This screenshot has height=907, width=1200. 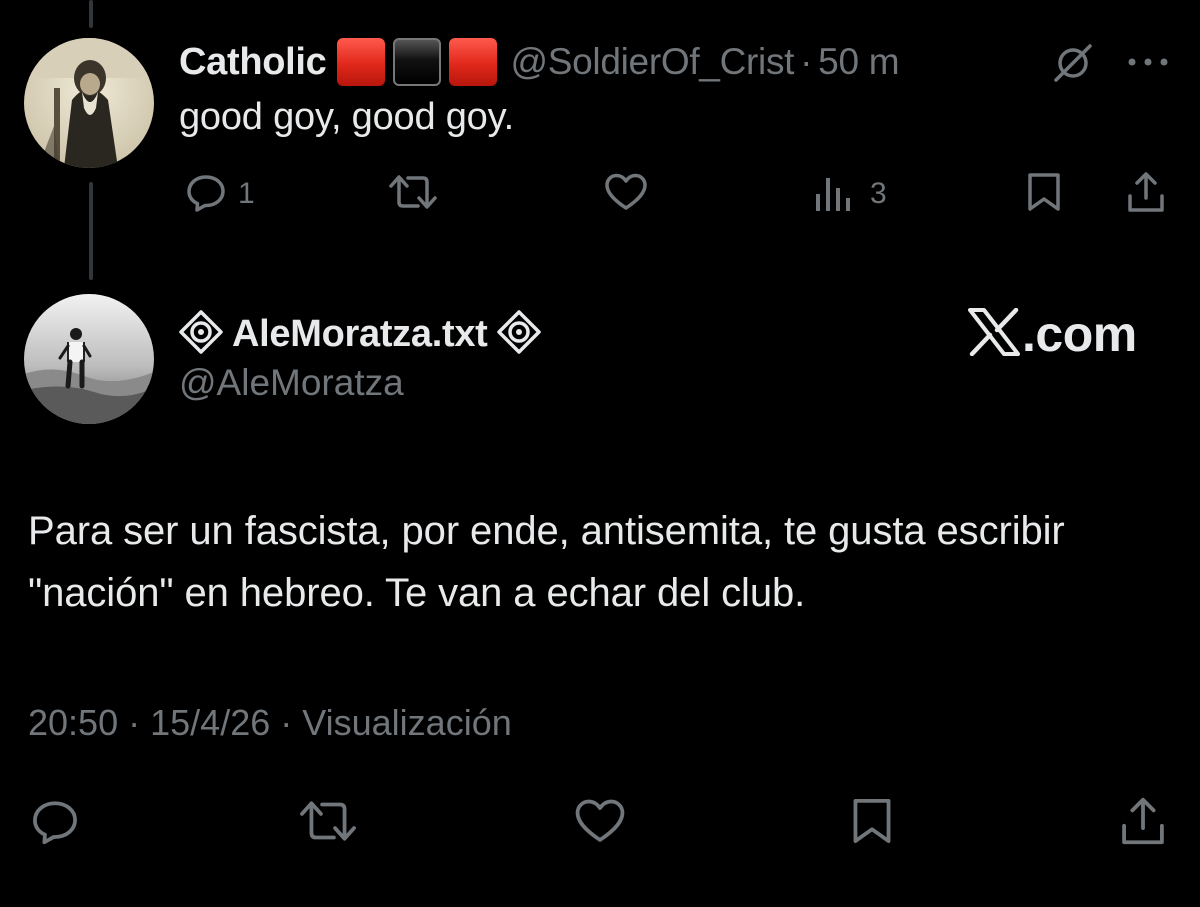 I want to click on reply-like-button, so click(x=626, y=194).